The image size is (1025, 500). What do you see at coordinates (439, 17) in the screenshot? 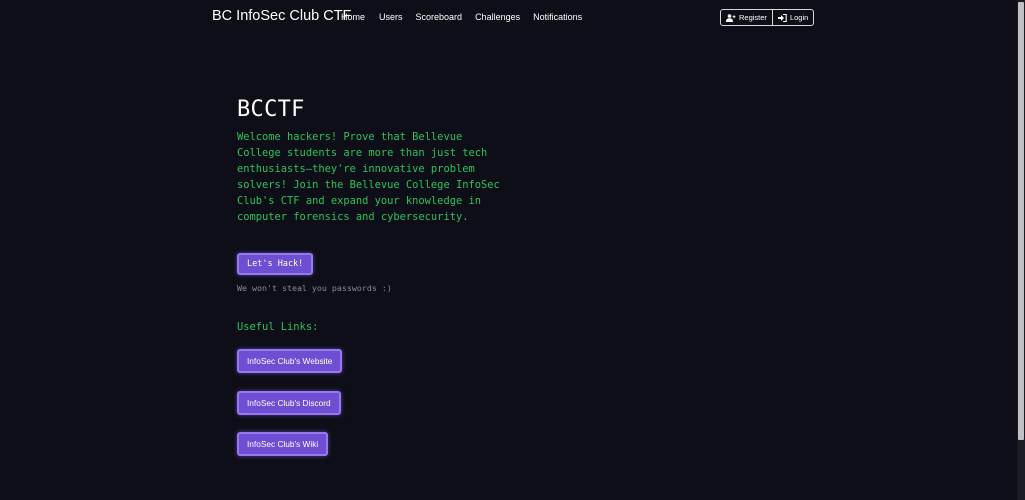
I see `nav-link-scoreboard: Scoreboard` at bounding box center [439, 17].